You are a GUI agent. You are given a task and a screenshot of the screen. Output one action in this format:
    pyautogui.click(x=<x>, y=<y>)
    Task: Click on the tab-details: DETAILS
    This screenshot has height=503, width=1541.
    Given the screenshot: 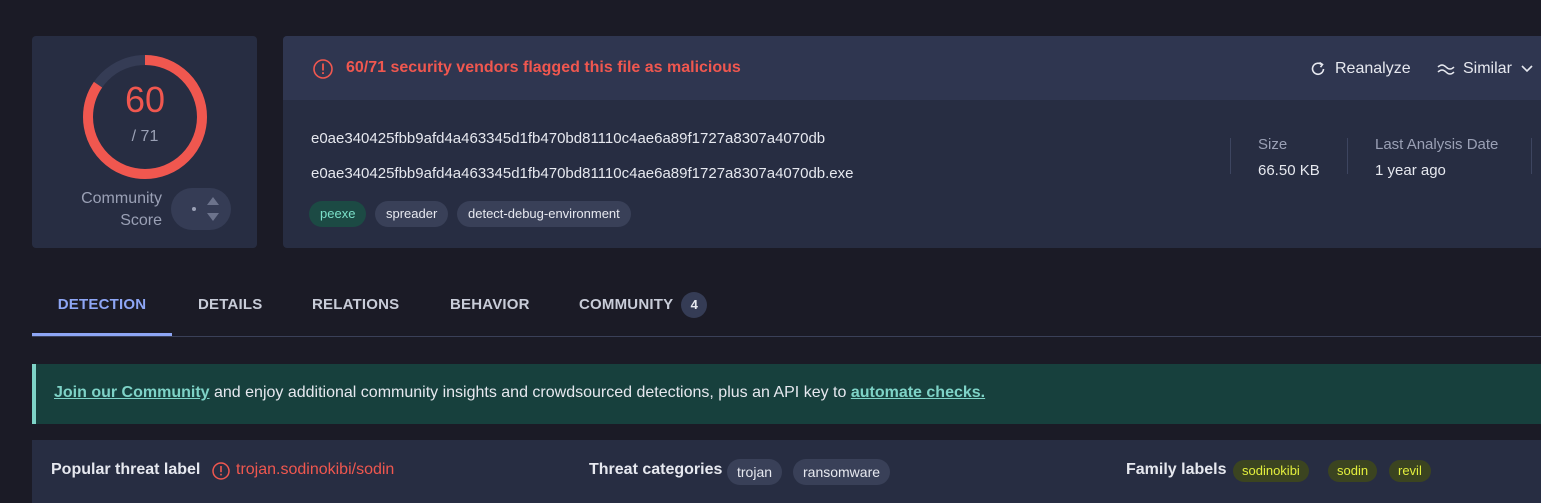 What is the action you would take?
    pyautogui.click(x=230, y=309)
    